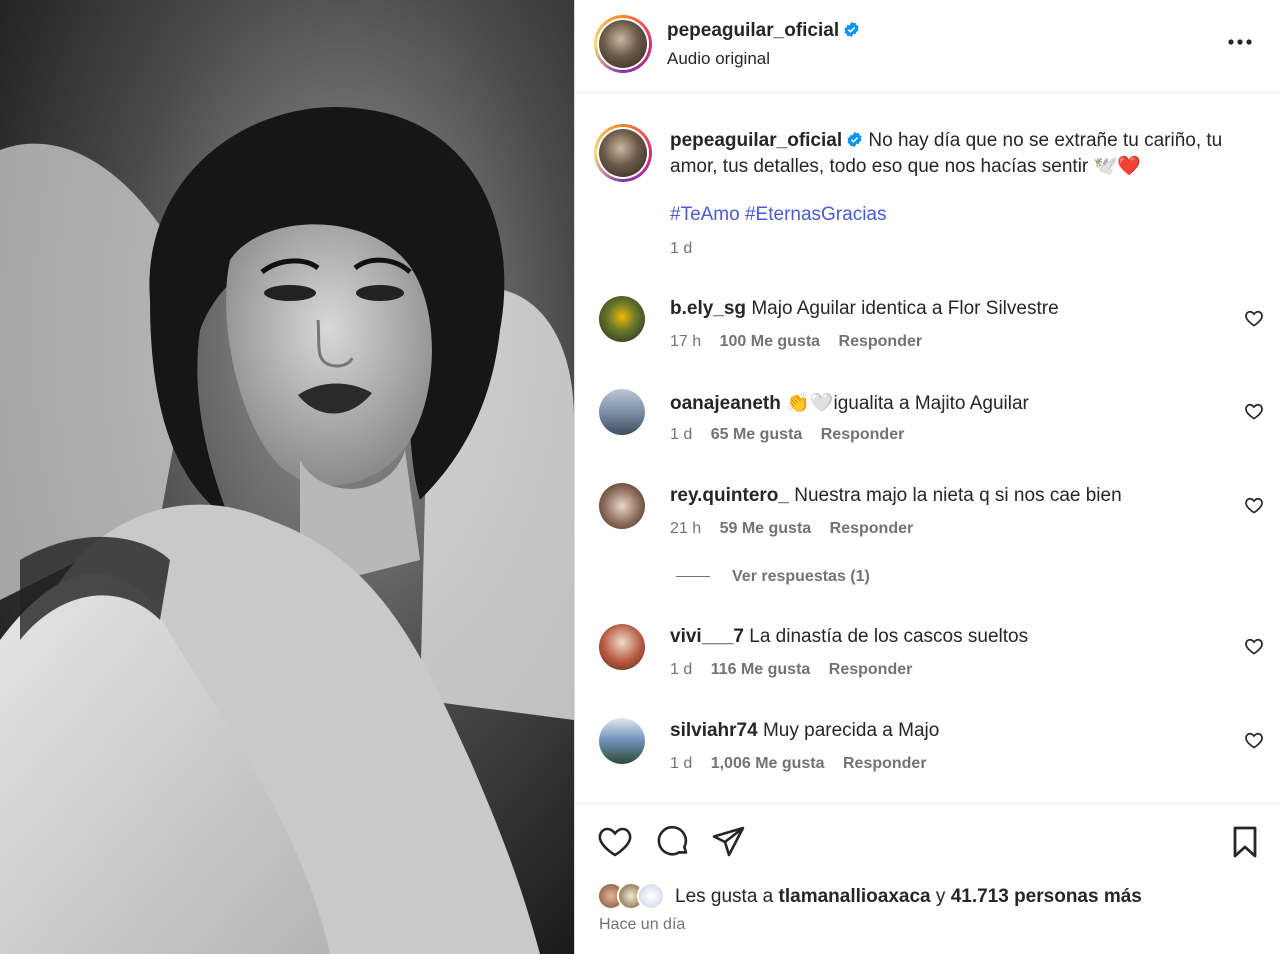 This screenshot has height=954, width=1280. I want to click on comment-emoji: 👏🤍, so click(810, 403).